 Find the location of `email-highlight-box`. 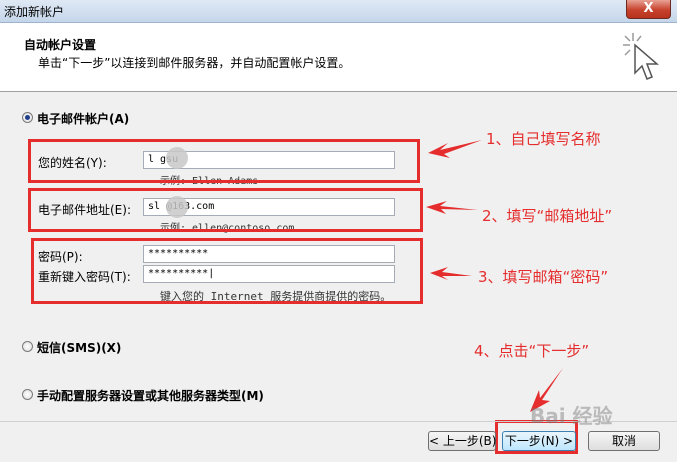

email-highlight-box is located at coordinates (225, 210).